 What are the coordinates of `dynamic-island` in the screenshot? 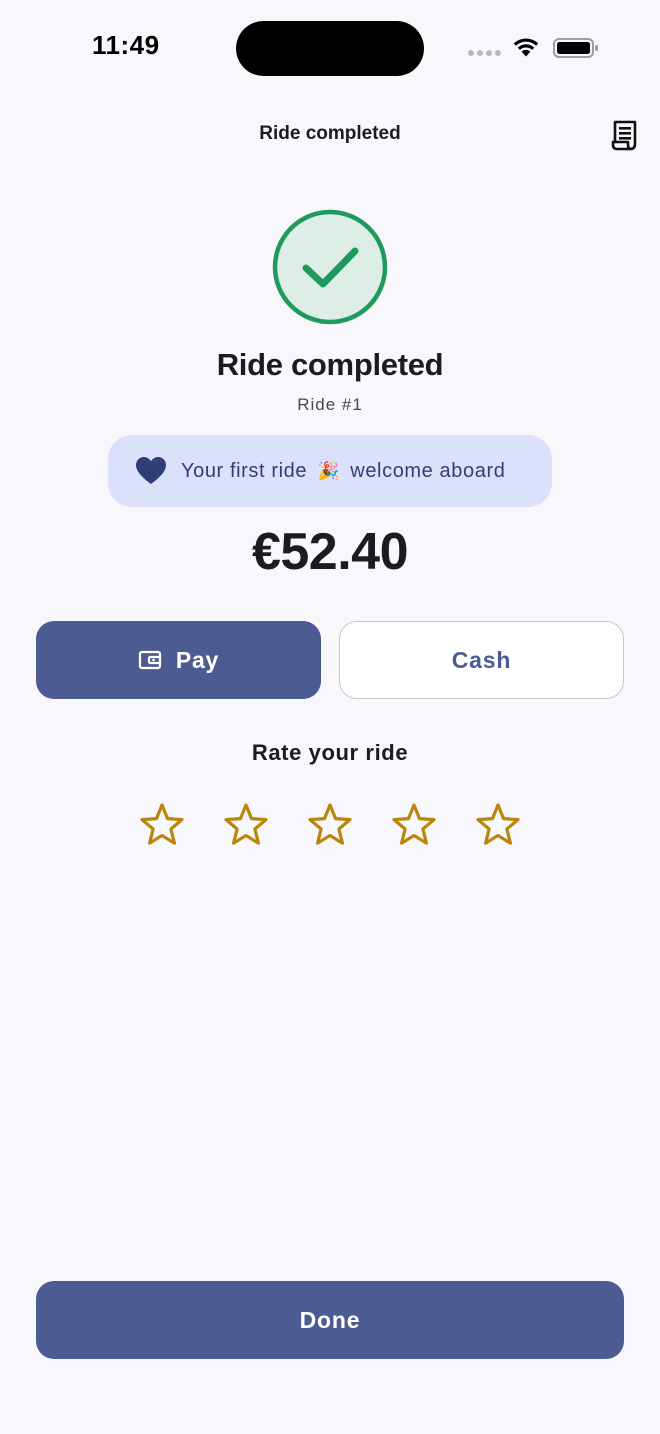 It's located at (330, 48).